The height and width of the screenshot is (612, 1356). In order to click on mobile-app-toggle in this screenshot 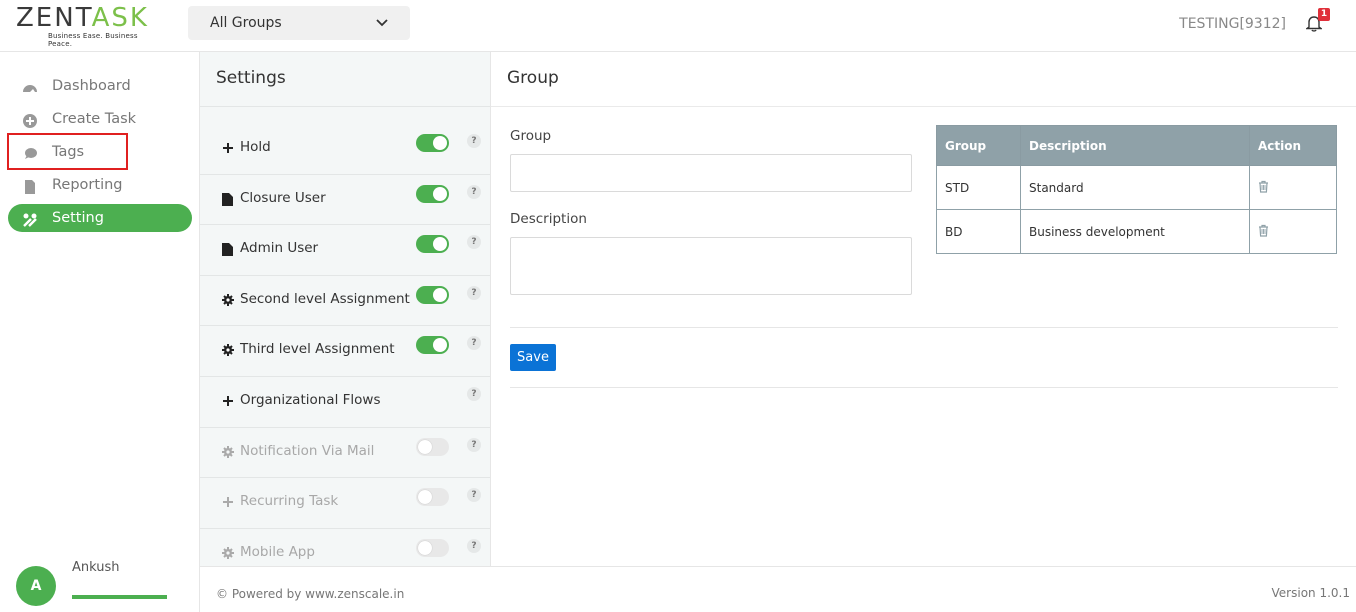, I will do `click(432, 547)`.